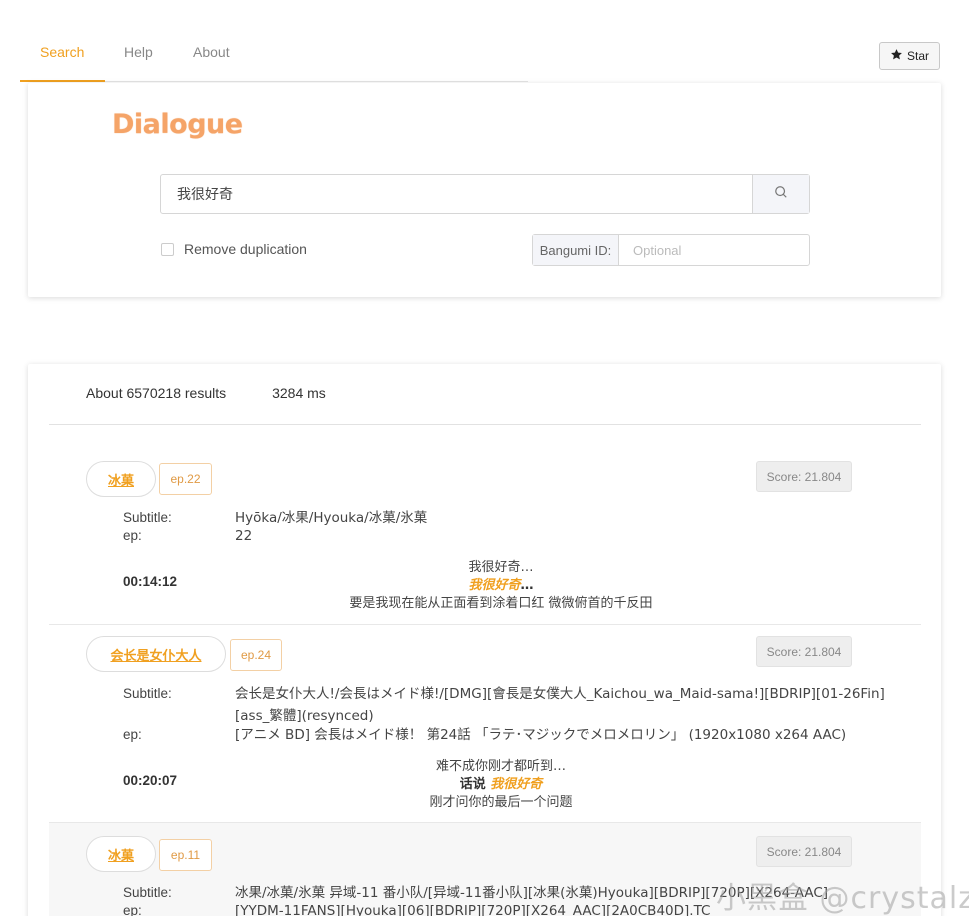 This screenshot has height=916, width=969. Describe the element at coordinates (917, 56) in the screenshot. I see `star-button-label: Star` at that location.